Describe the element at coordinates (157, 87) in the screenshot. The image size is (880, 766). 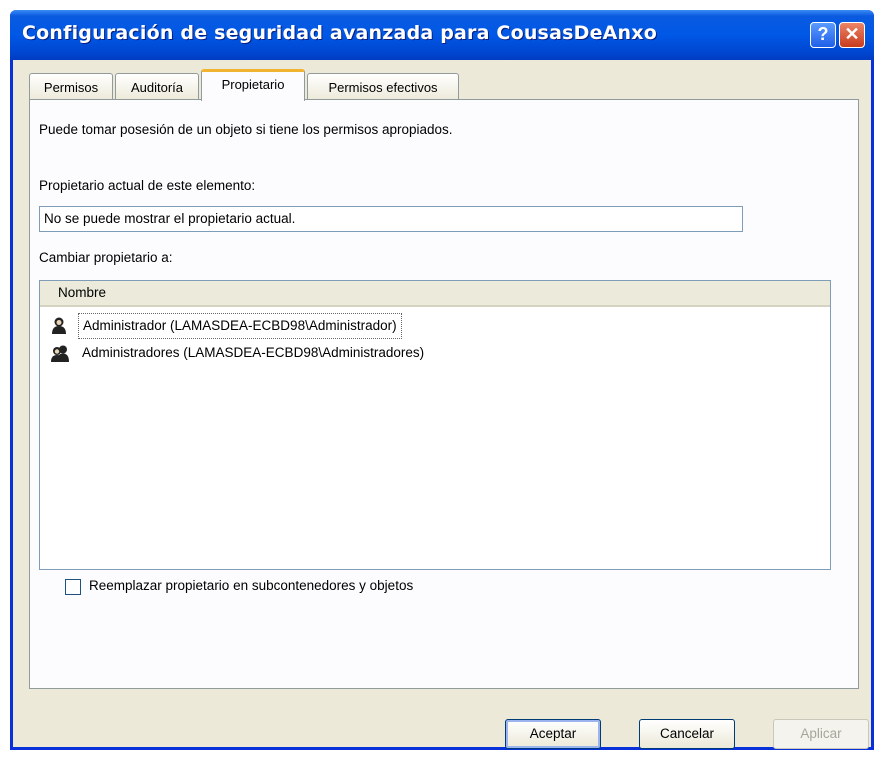
I see `tab-auditoria: Auditoría` at that location.